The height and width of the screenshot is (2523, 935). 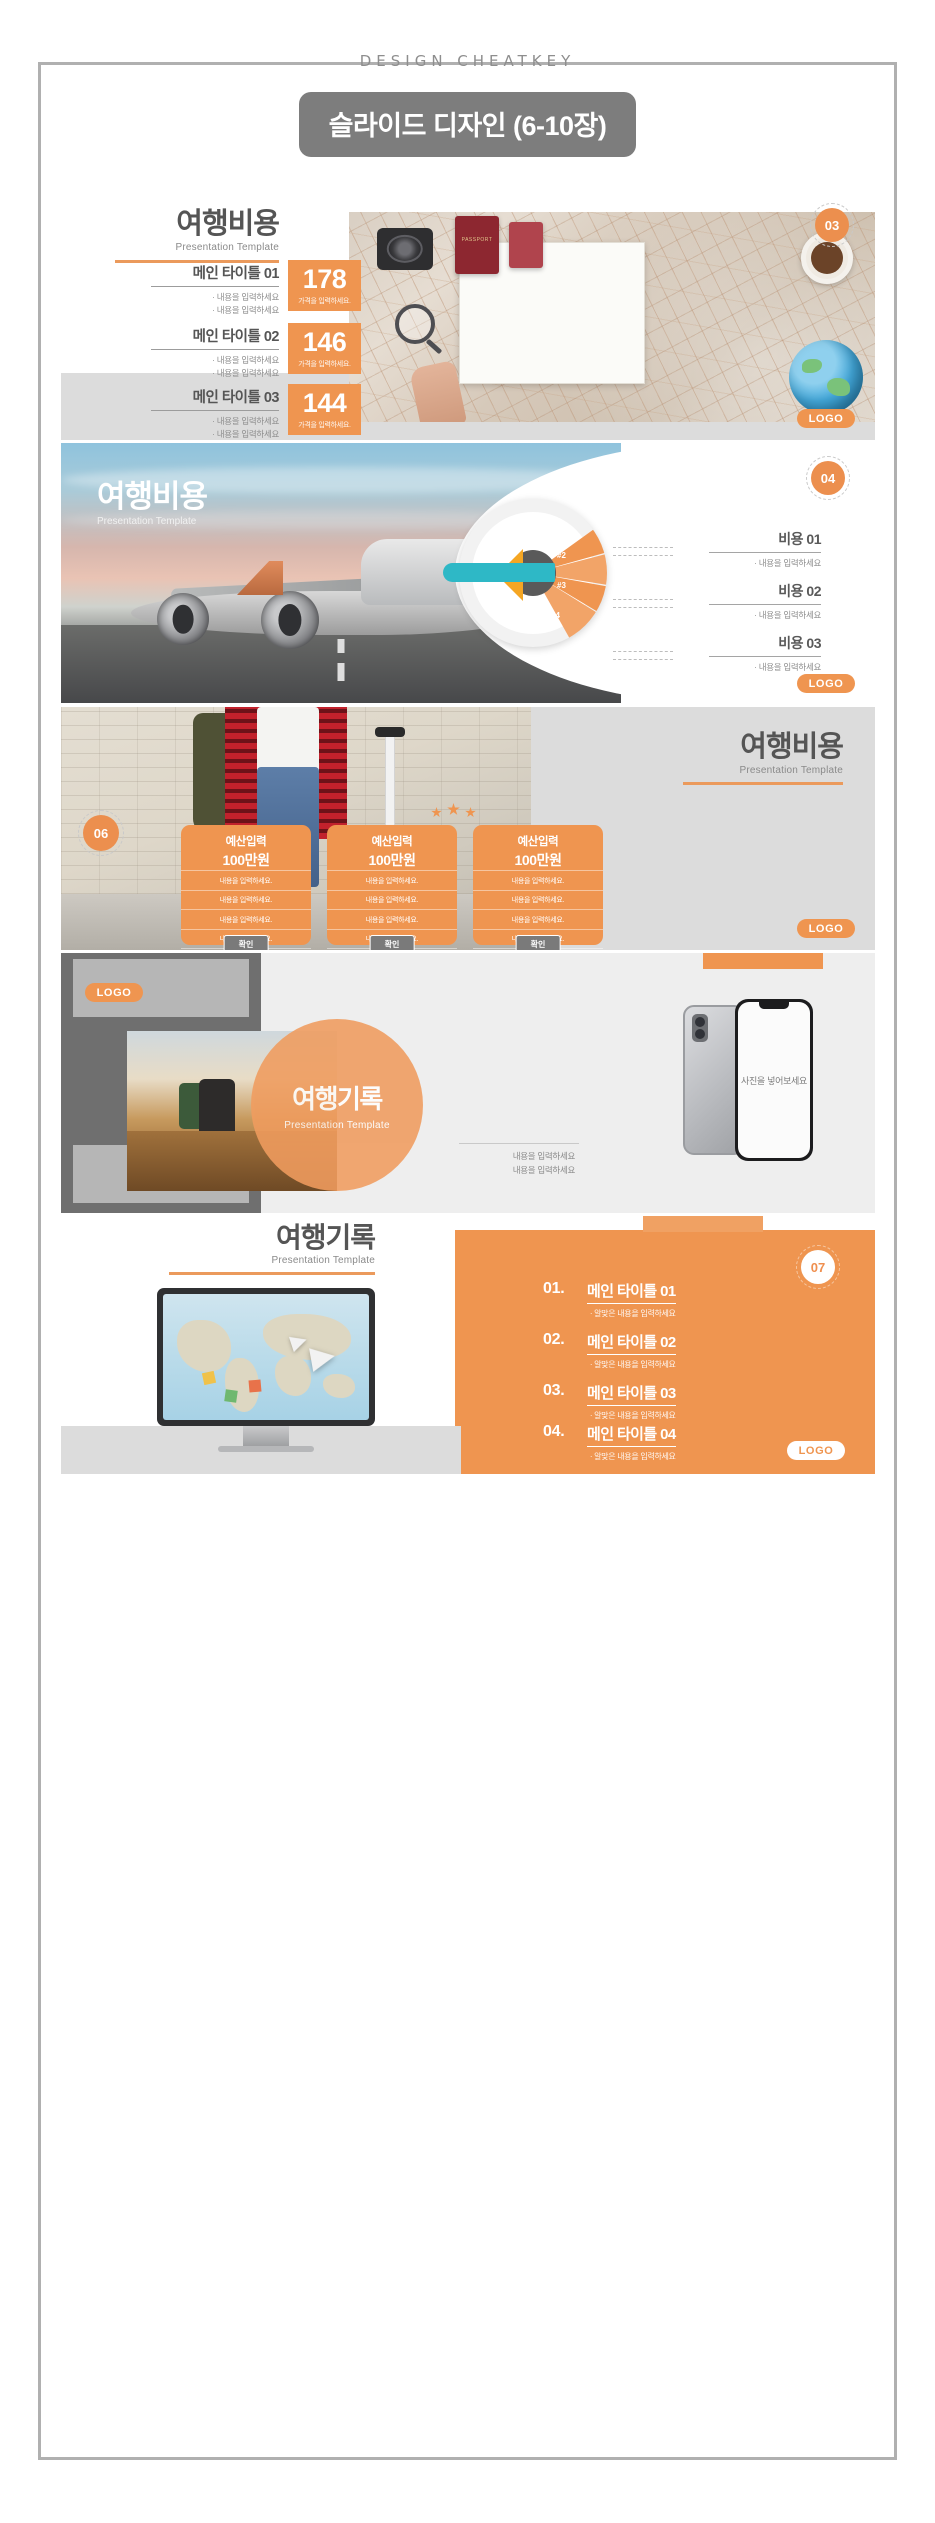 What do you see at coordinates (245, 309) in the screenshot?
I see `row-desc-line-2: · 내용을 입력하세요` at bounding box center [245, 309].